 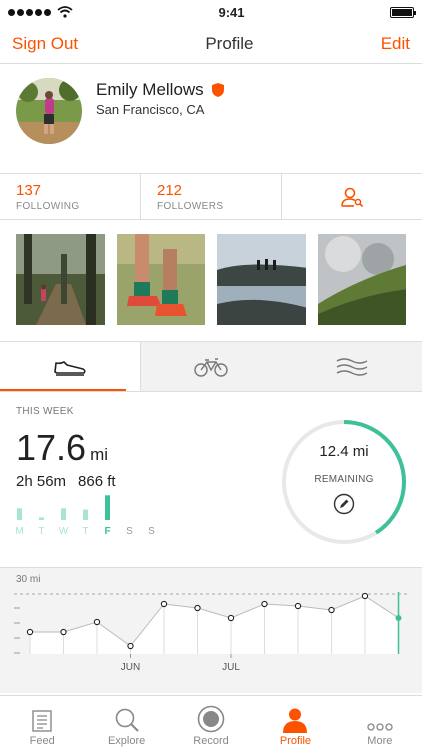 What do you see at coordinates (231, 12) in the screenshot?
I see `status-time: 9:41` at bounding box center [231, 12].